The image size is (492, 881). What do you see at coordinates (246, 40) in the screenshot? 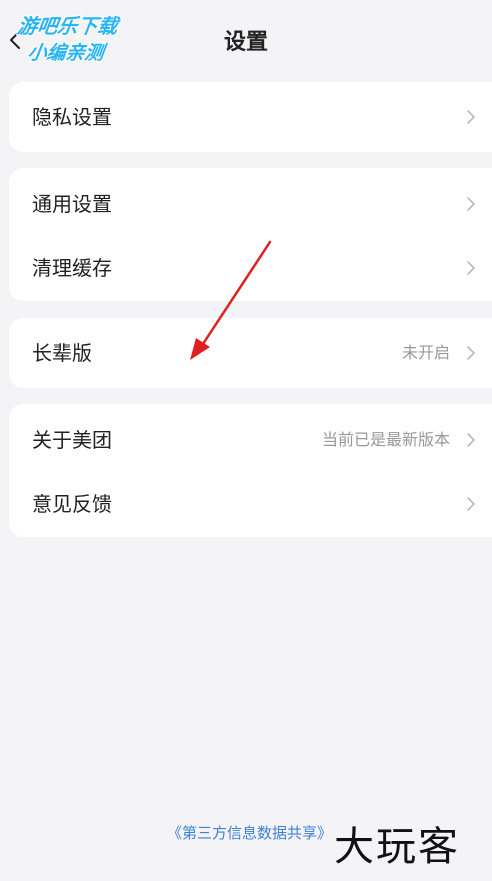
I see `nav-bar: 设置 游吧乐下载 小编亲测` at bounding box center [246, 40].